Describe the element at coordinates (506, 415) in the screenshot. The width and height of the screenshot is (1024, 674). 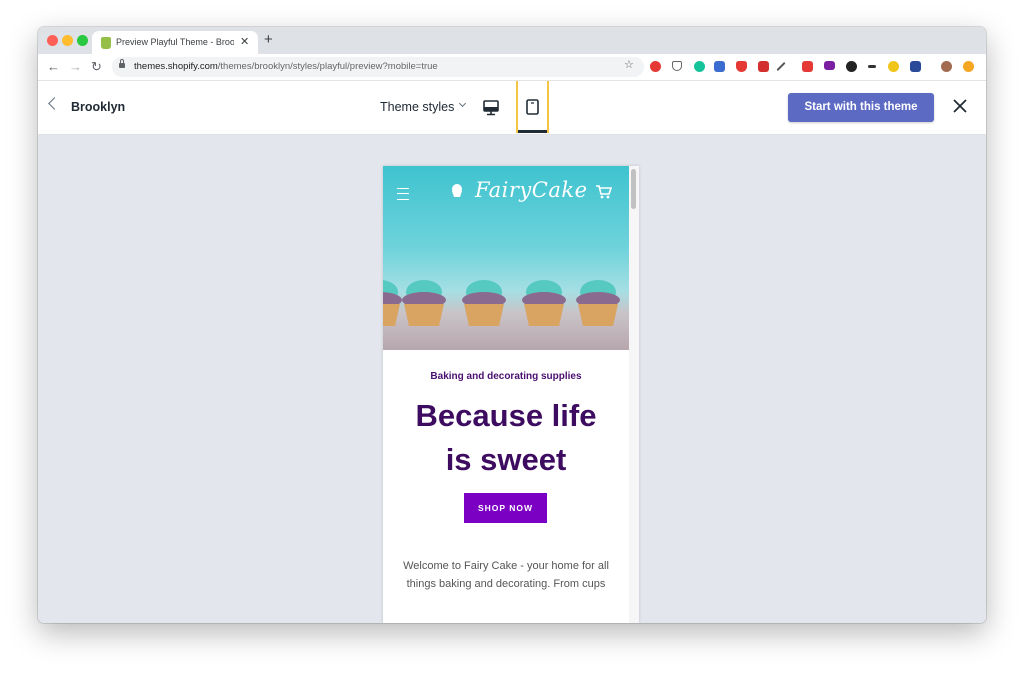
I see `hero-headline-line: Because life` at that location.